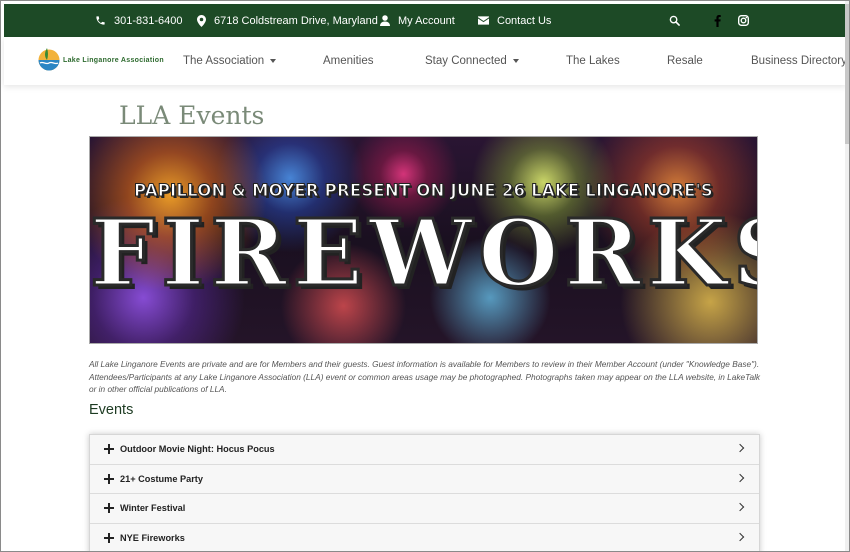  What do you see at coordinates (148, 20) in the screenshot?
I see `phone-number: 301-831-6400` at bounding box center [148, 20].